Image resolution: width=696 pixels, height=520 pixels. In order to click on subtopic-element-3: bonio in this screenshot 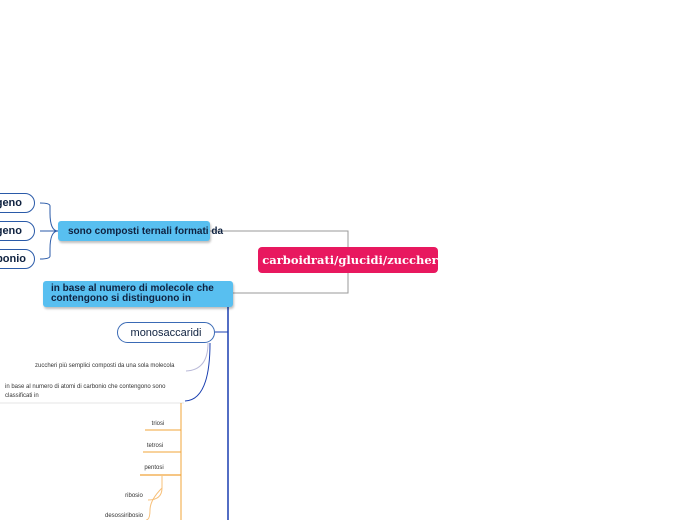, I will do `click(17, 259)`.